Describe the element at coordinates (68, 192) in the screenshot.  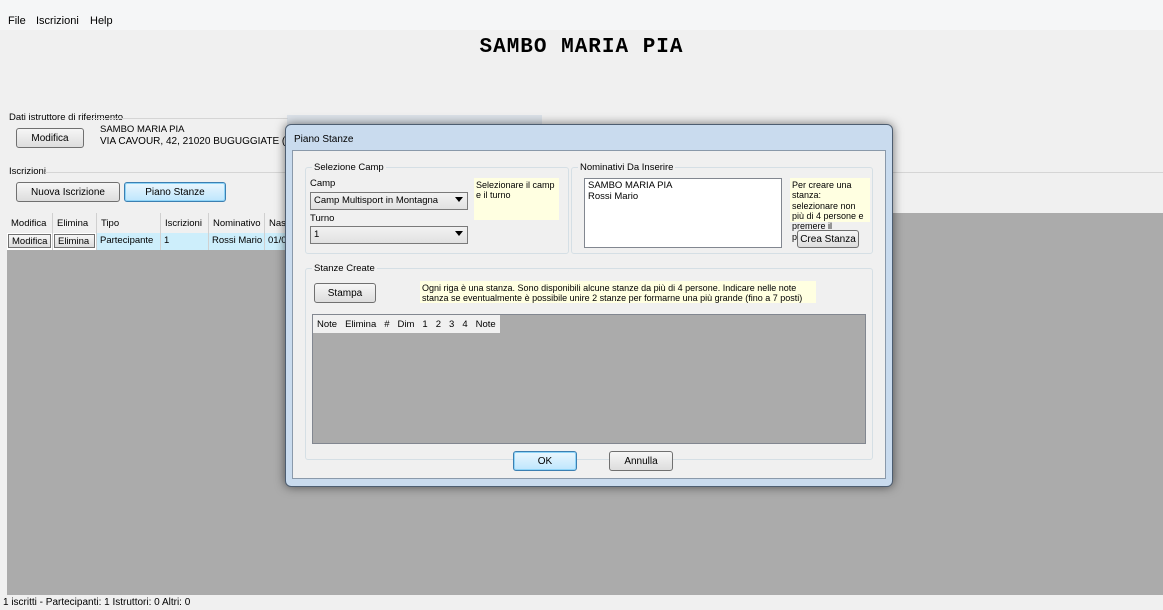
I see `new-iscrizione-button: Nuova Iscrizione` at that location.